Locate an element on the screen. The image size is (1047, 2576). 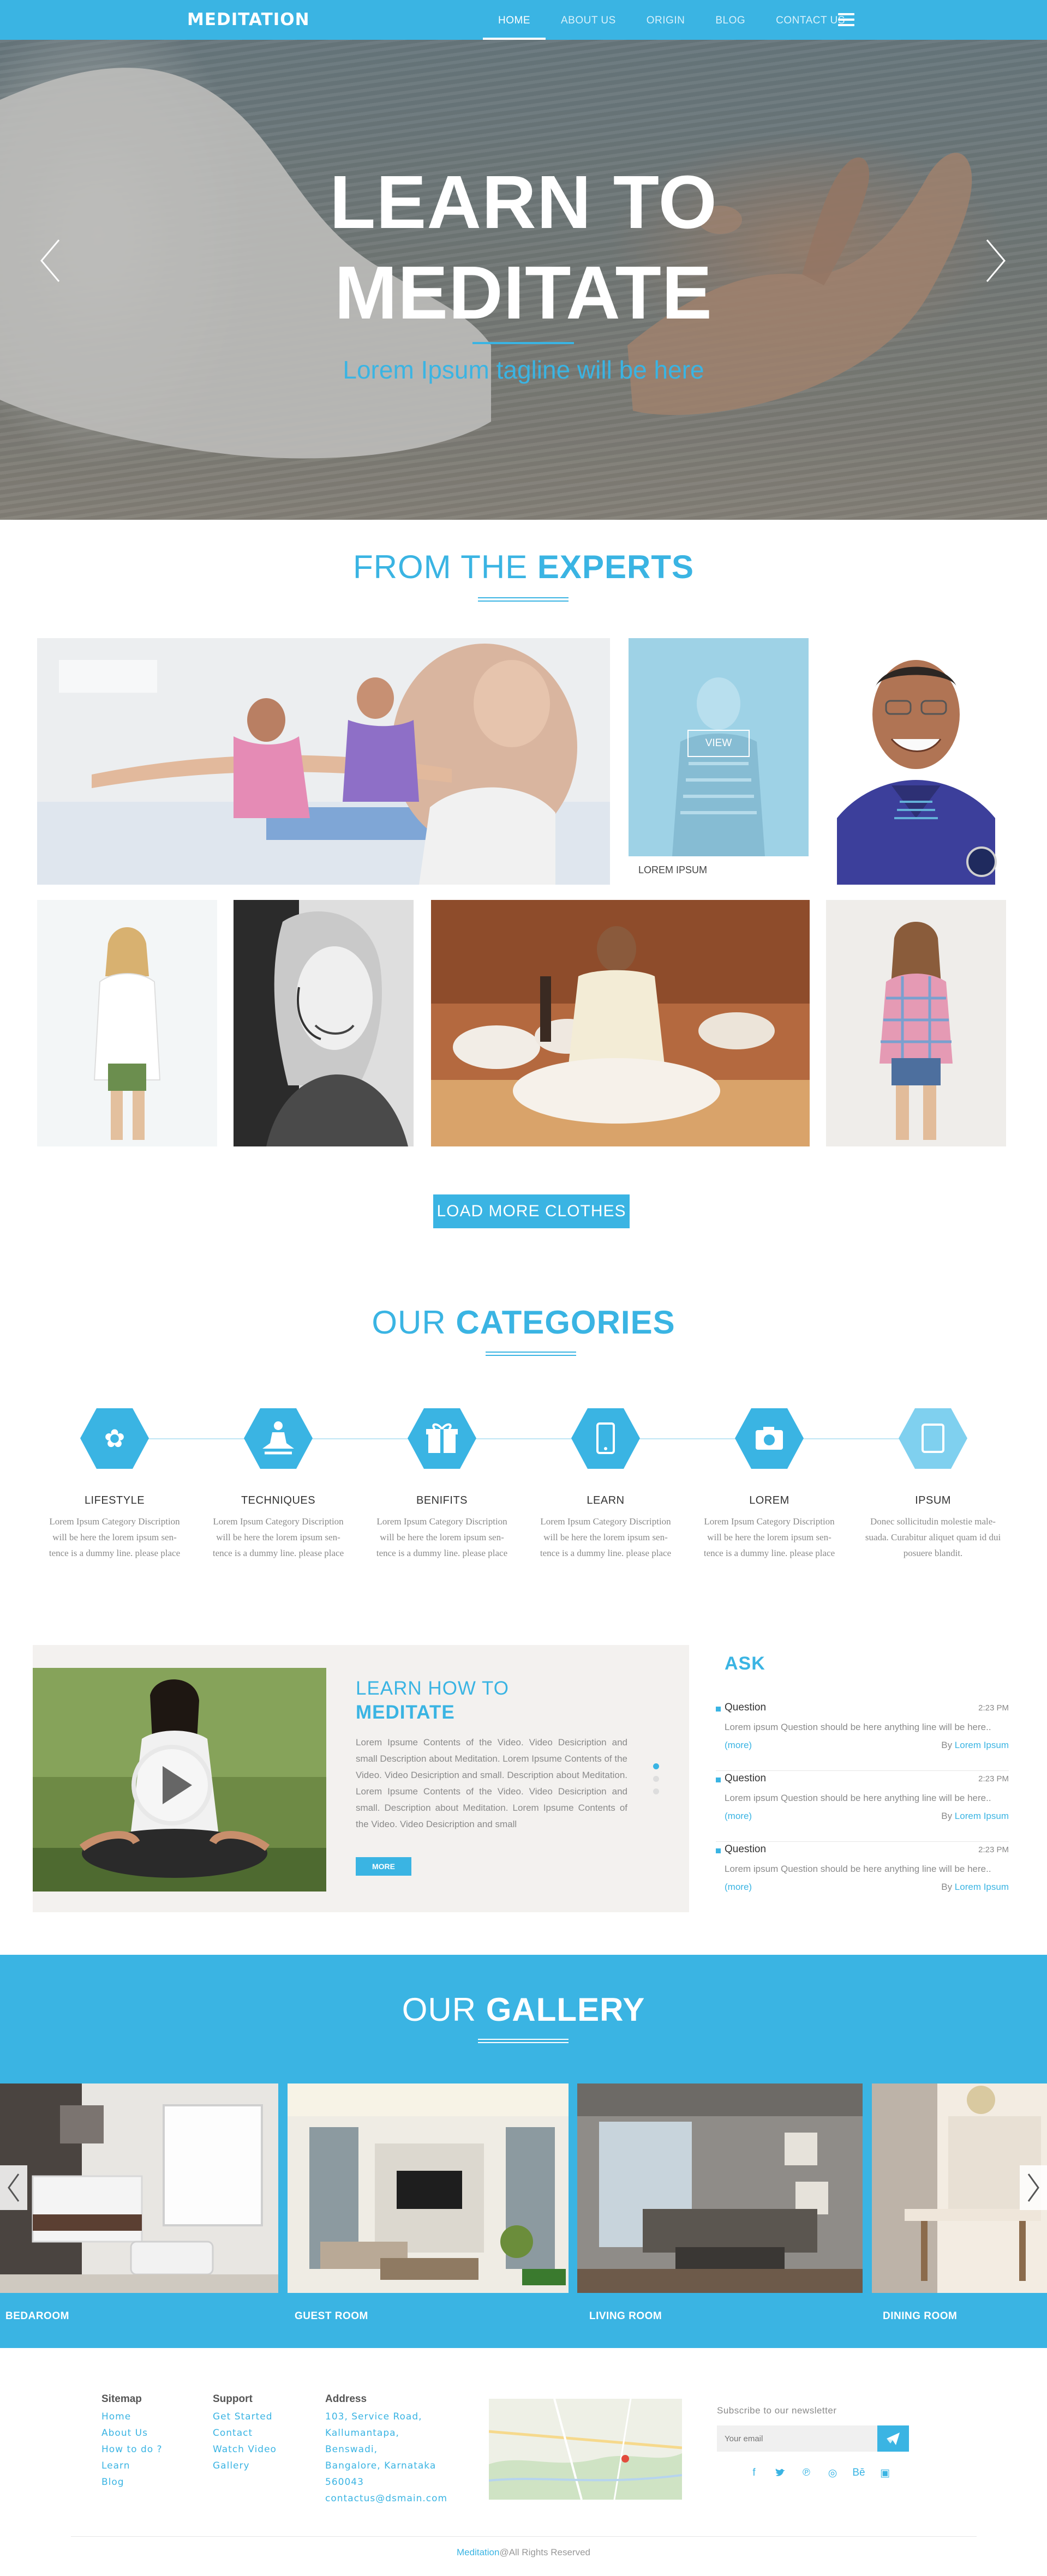
footer-link: Watch Video is located at coordinates (245, 2450).